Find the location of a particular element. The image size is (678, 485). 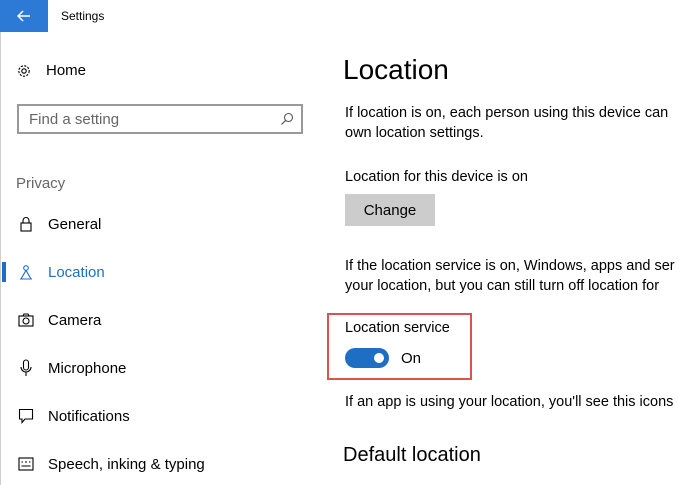

back-button is located at coordinates (24, 16).